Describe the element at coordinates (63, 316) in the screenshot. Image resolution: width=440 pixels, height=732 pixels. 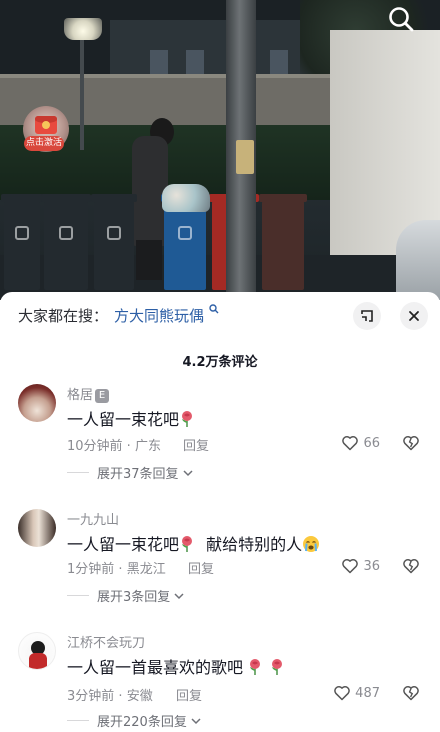
I see `trending-search-label: 大家都在搜：` at that location.